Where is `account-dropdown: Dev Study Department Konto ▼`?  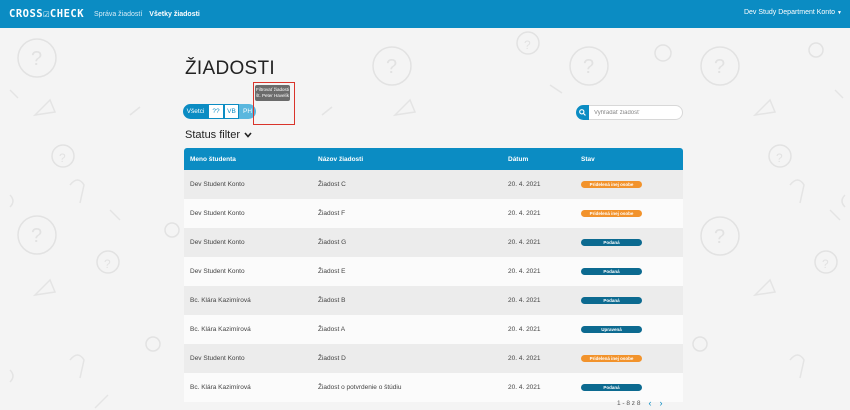 account-dropdown: Dev Study Department Konto ▼ is located at coordinates (793, 12).